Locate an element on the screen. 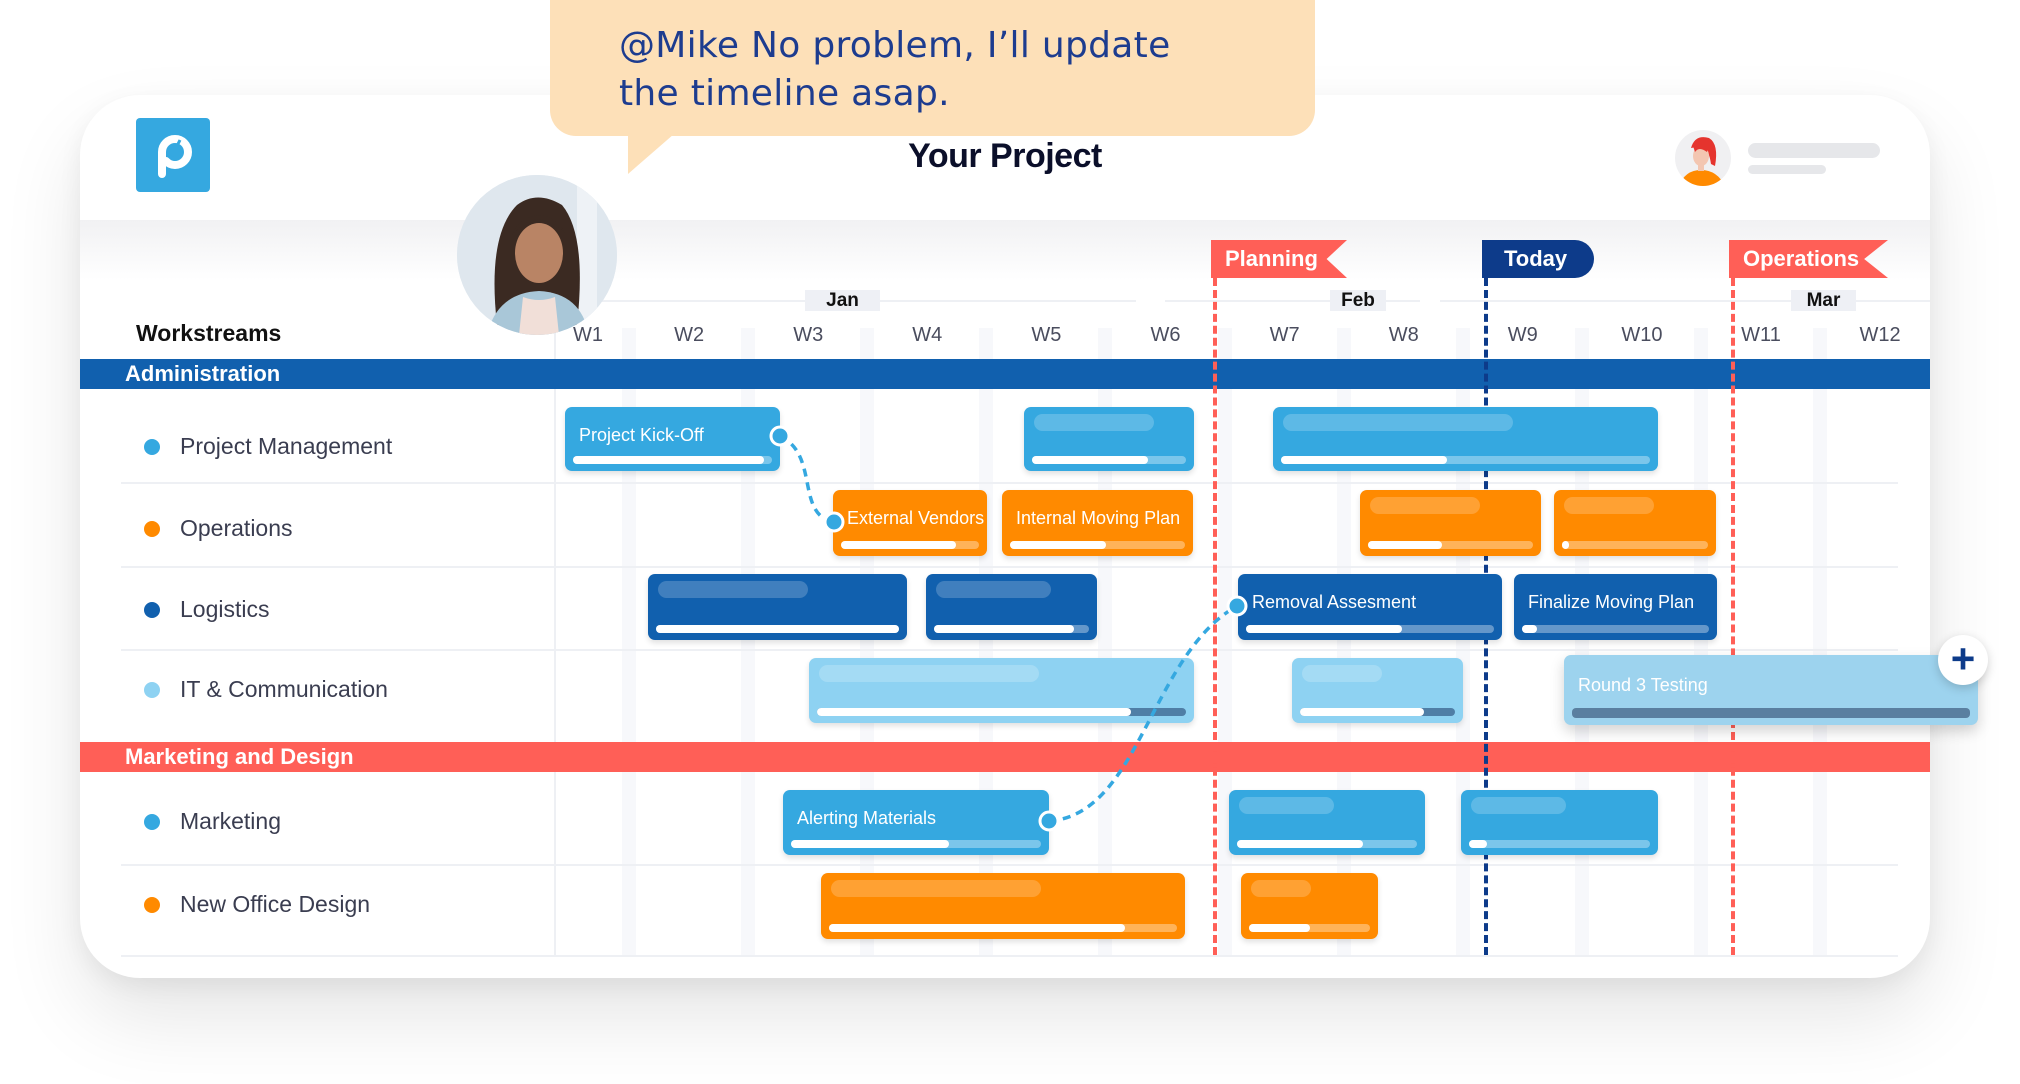  task-bar: Round 3 Testing is located at coordinates (1771, 690).